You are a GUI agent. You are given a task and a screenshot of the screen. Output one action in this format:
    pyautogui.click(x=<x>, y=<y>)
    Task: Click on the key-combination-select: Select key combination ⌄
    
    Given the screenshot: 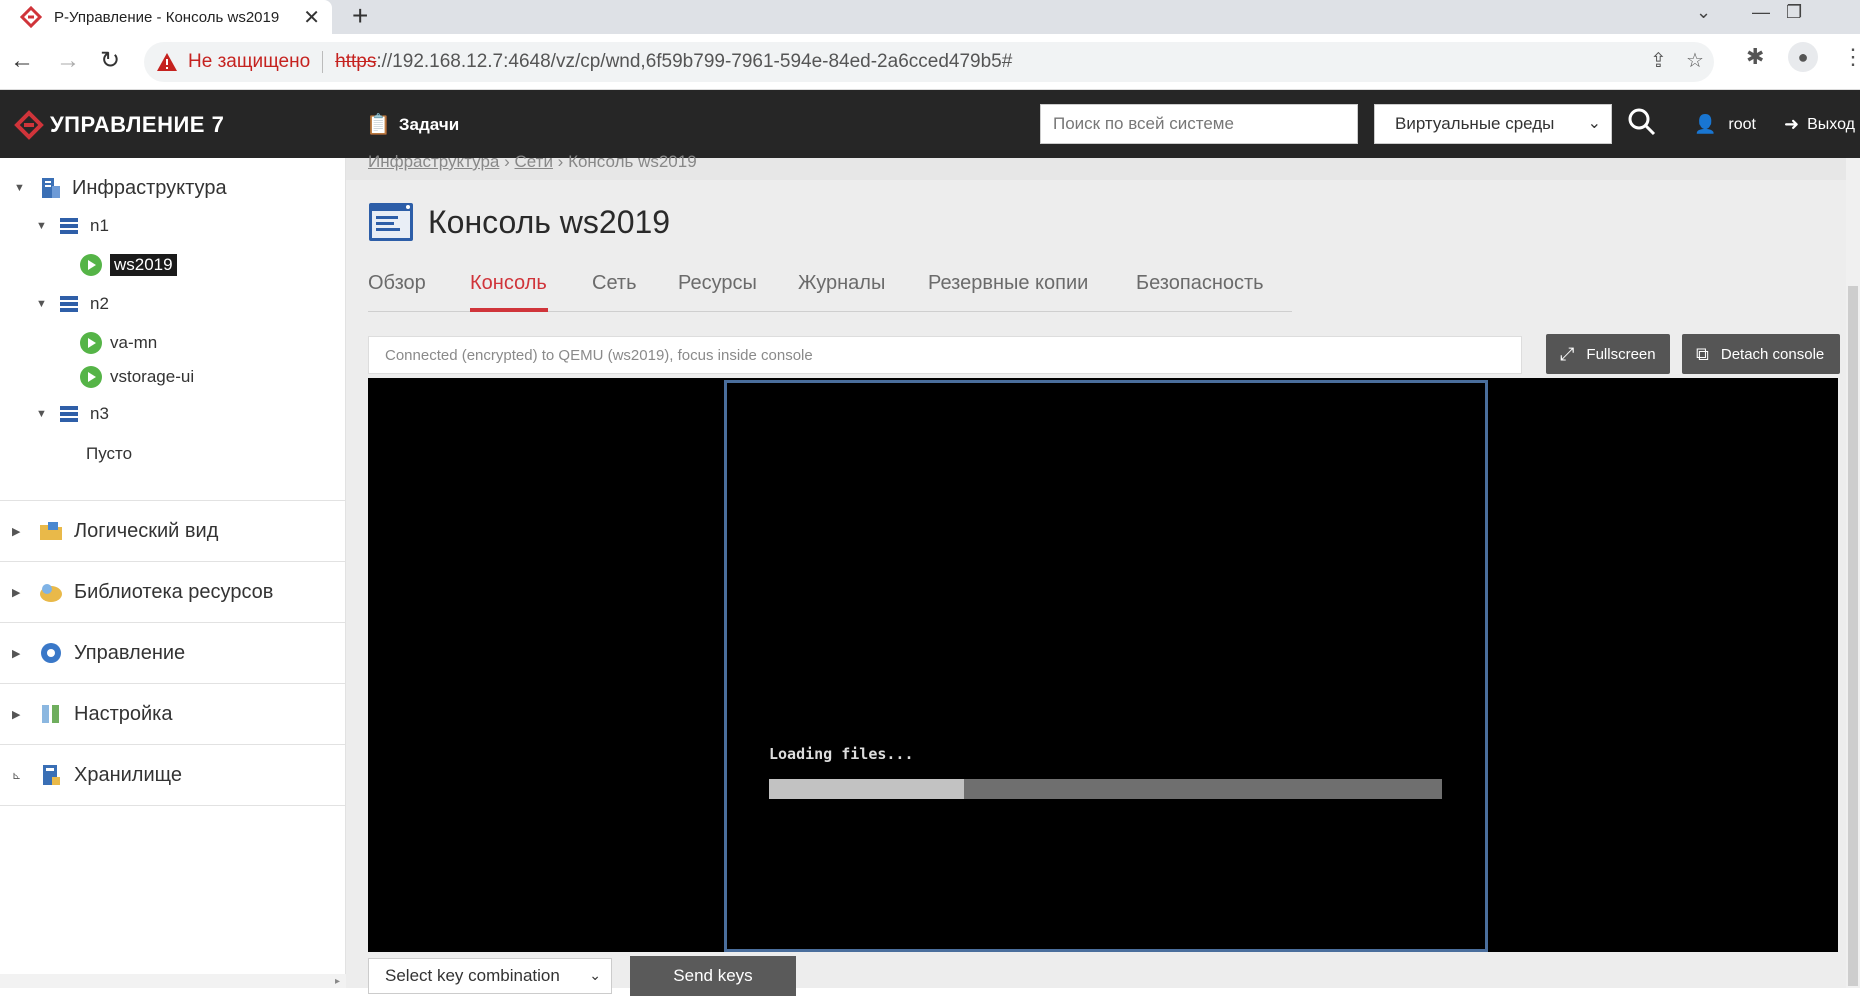 What is the action you would take?
    pyautogui.click(x=490, y=976)
    